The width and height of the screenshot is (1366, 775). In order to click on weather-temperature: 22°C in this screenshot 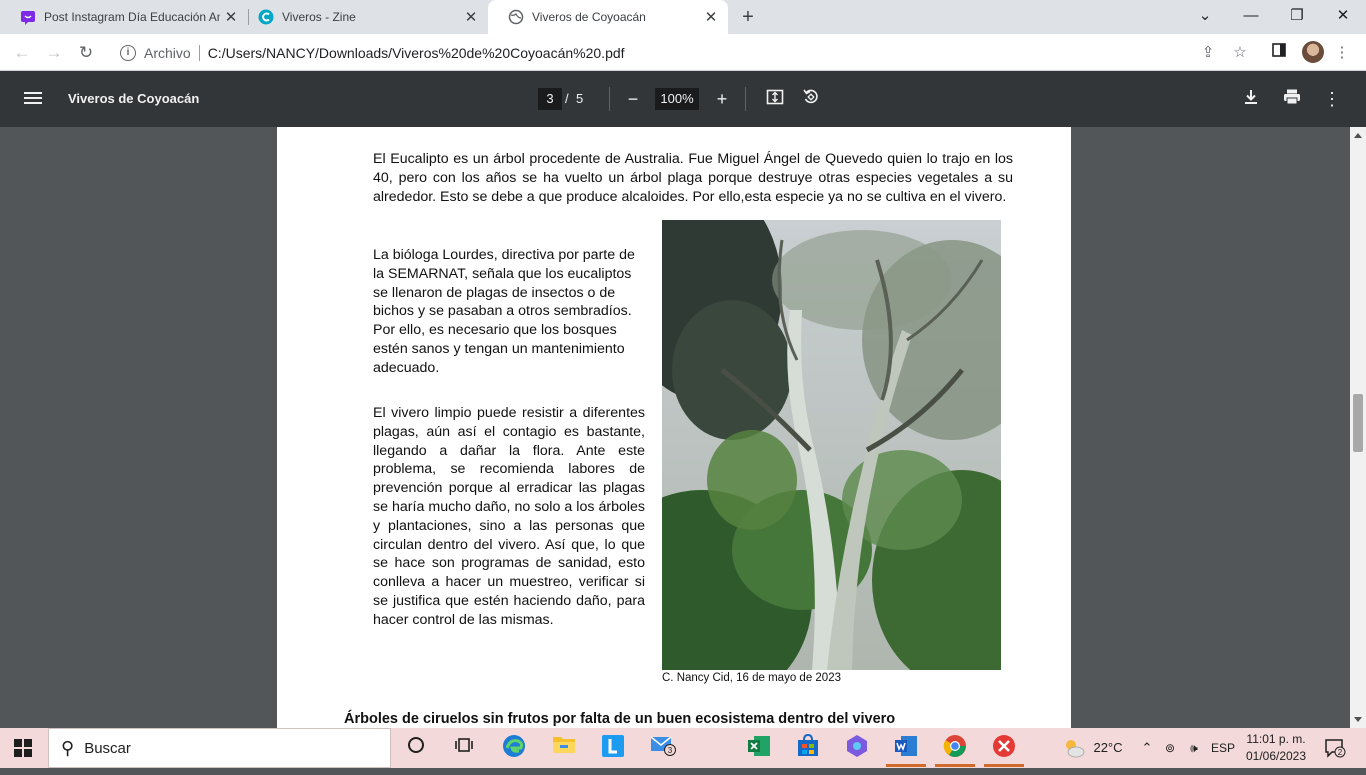, I will do `click(1108, 747)`.